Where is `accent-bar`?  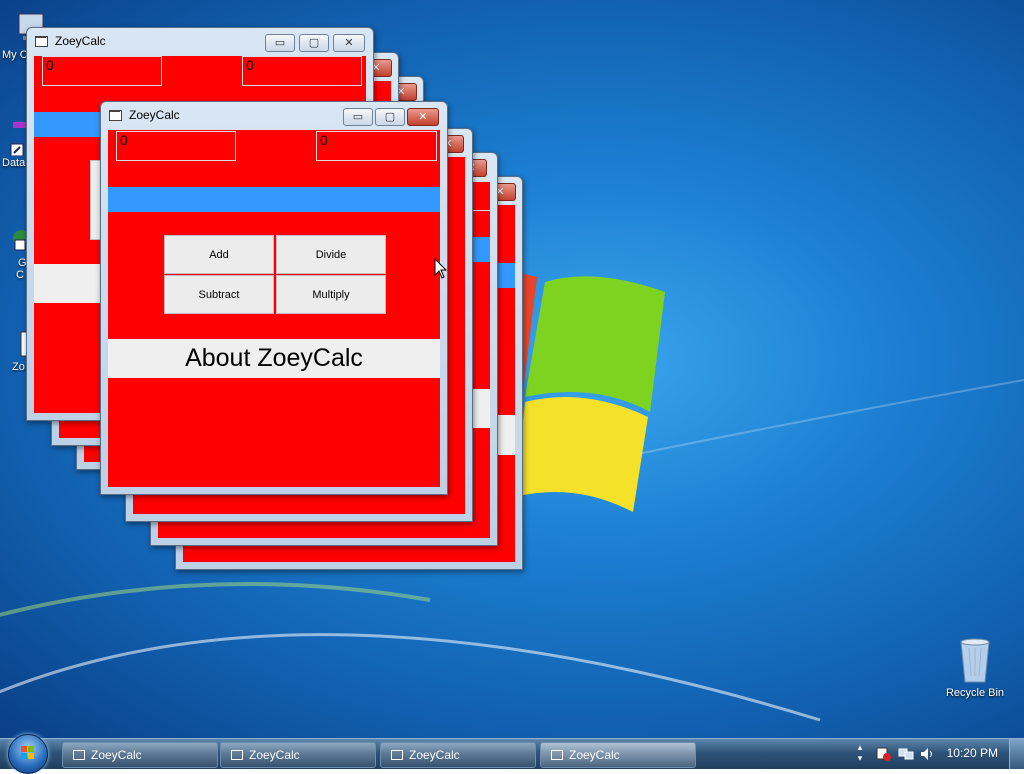
accent-bar is located at coordinates (274, 199).